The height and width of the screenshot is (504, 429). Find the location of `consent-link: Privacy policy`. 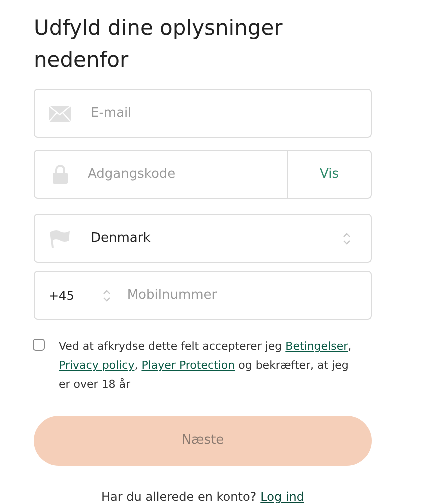

consent-link: Privacy policy is located at coordinates (97, 365).